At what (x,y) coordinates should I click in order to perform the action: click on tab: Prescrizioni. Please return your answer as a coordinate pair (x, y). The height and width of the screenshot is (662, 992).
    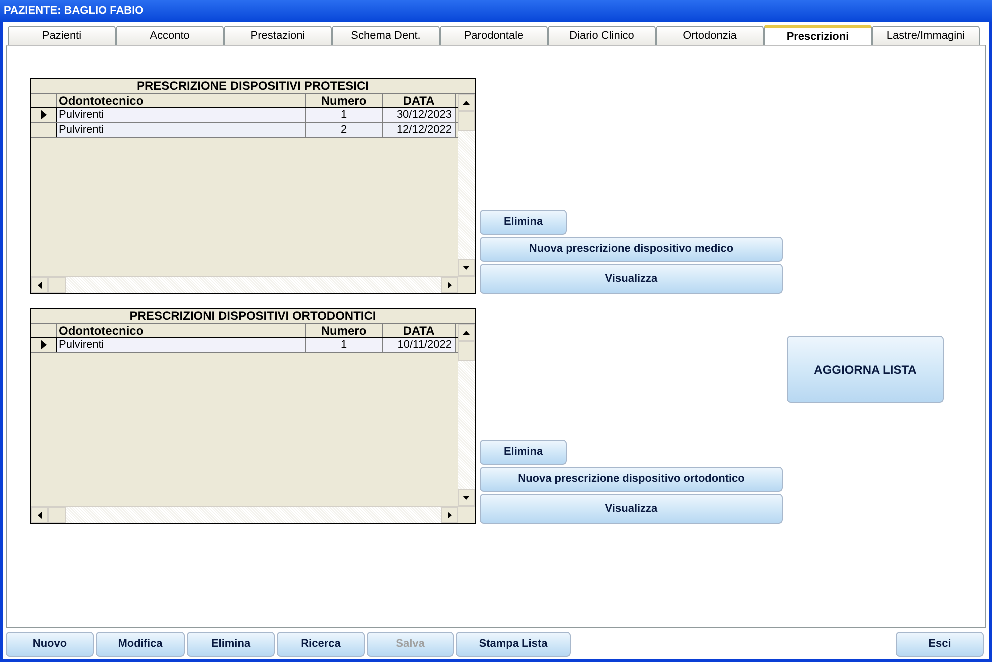
    Looking at the image, I should click on (818, 35).